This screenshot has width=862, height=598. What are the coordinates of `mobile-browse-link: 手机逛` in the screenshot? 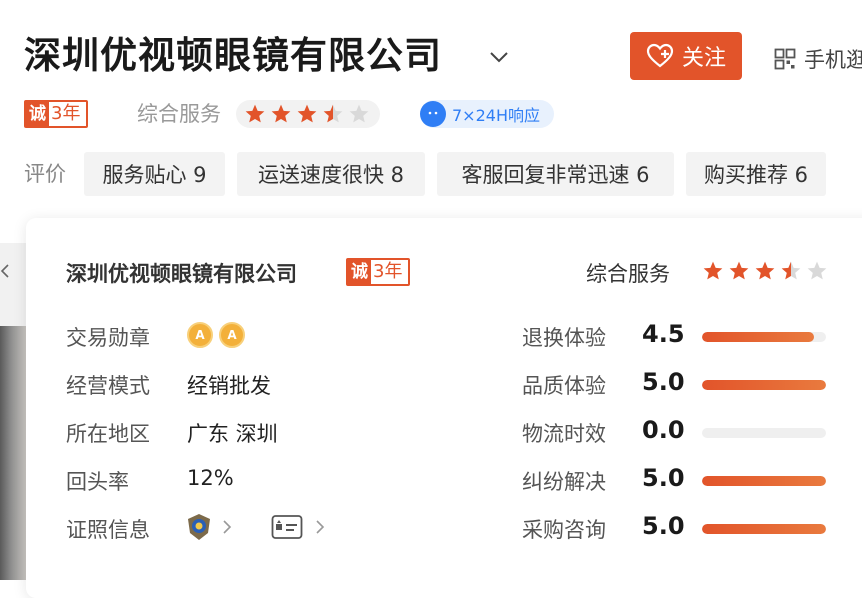 It's located at (818, 59).